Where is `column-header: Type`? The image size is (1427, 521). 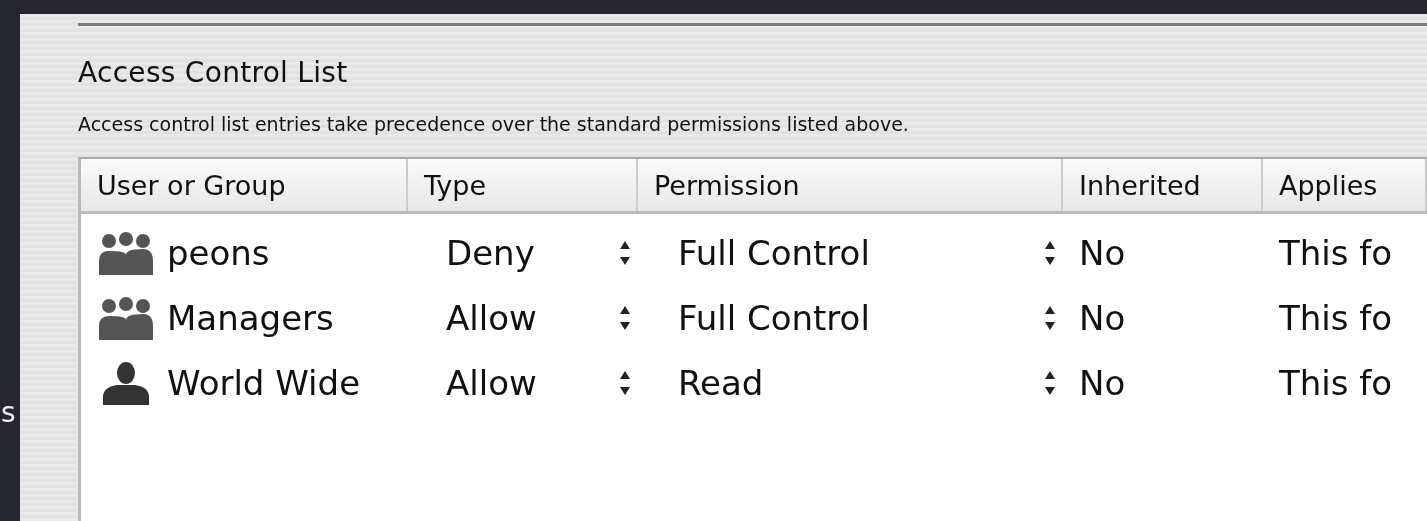 column-header: Type is located at coordinates (523, 185).